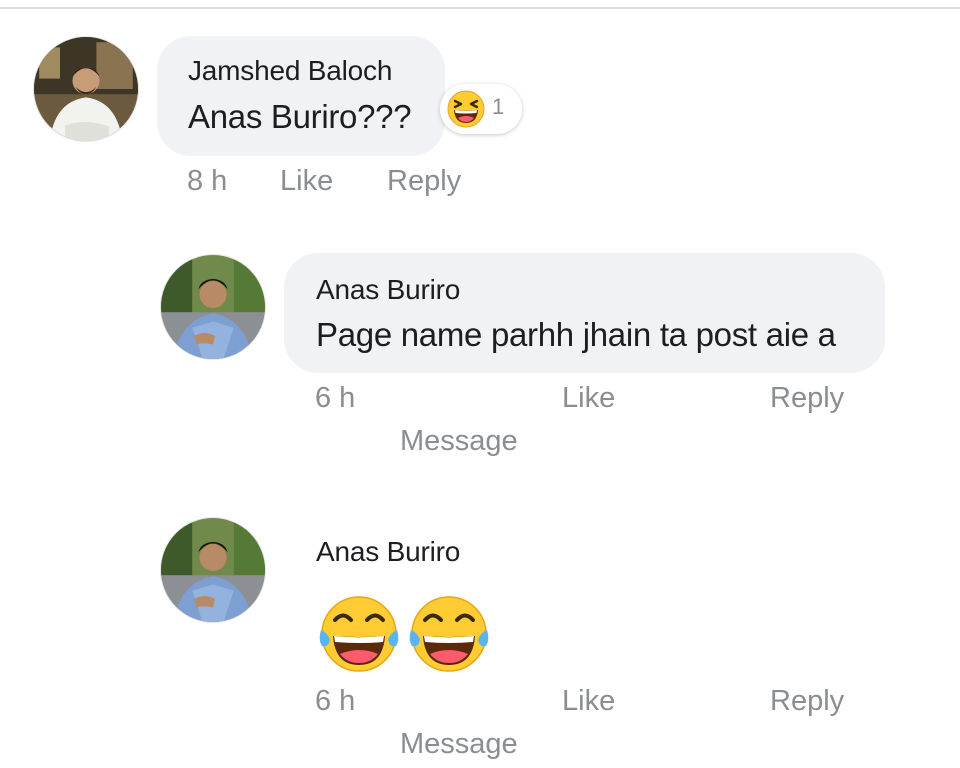 This screenshot has height=768, width=960. What do you see at coordinates (290, 71) in the screenshot?
I see `comment-author: Jamshed Baloch` at bounding box center [290, 71].